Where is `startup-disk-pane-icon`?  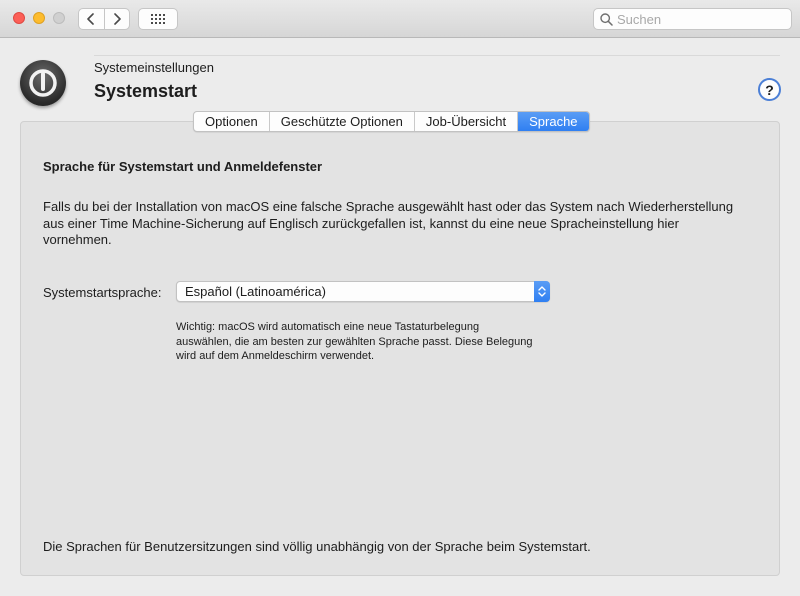
startup-disk-pane-icon is located at coordinates (43, 83).